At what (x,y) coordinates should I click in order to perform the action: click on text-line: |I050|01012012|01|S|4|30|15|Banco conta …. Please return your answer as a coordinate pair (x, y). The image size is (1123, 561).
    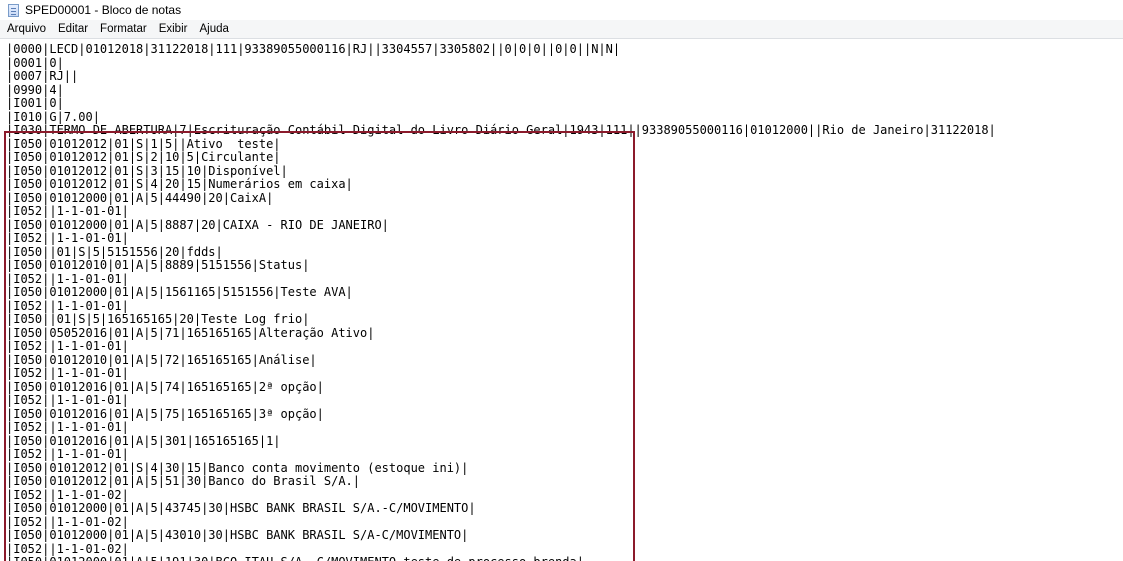
    Looking at the image, I should click on (237, 467).